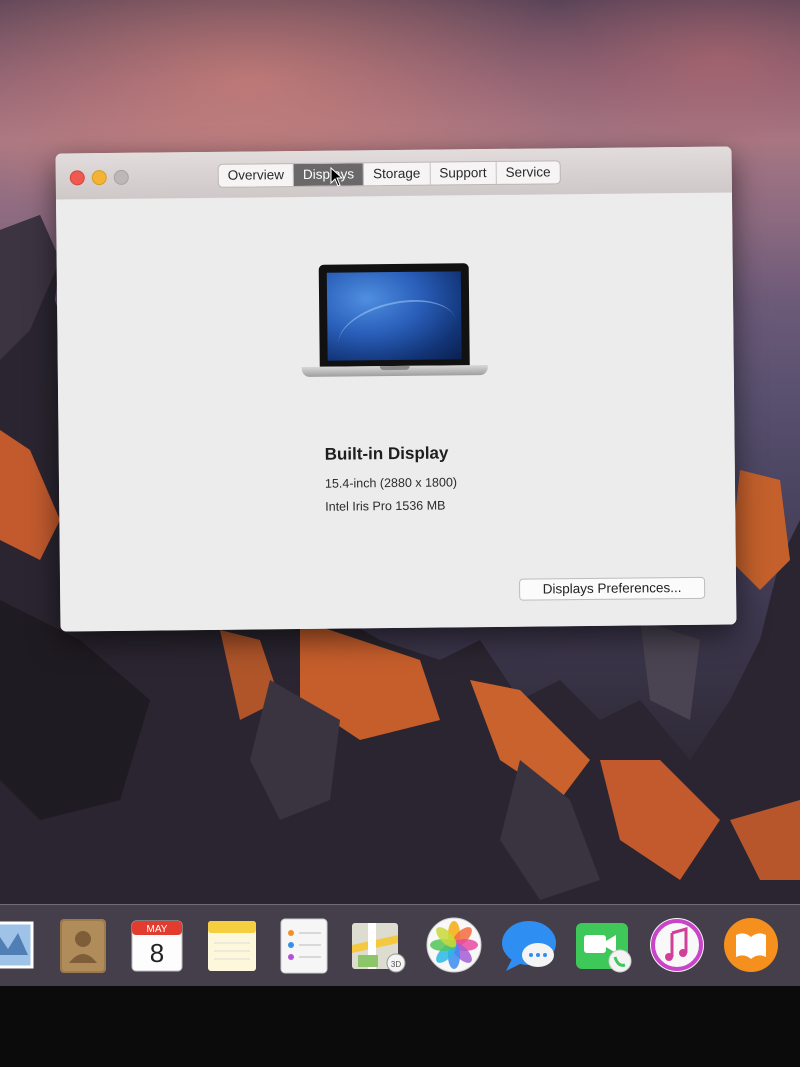 The height and width of the screenshot is (1067, 800). I want to click on svg-text: 3D, so click(396, 964).